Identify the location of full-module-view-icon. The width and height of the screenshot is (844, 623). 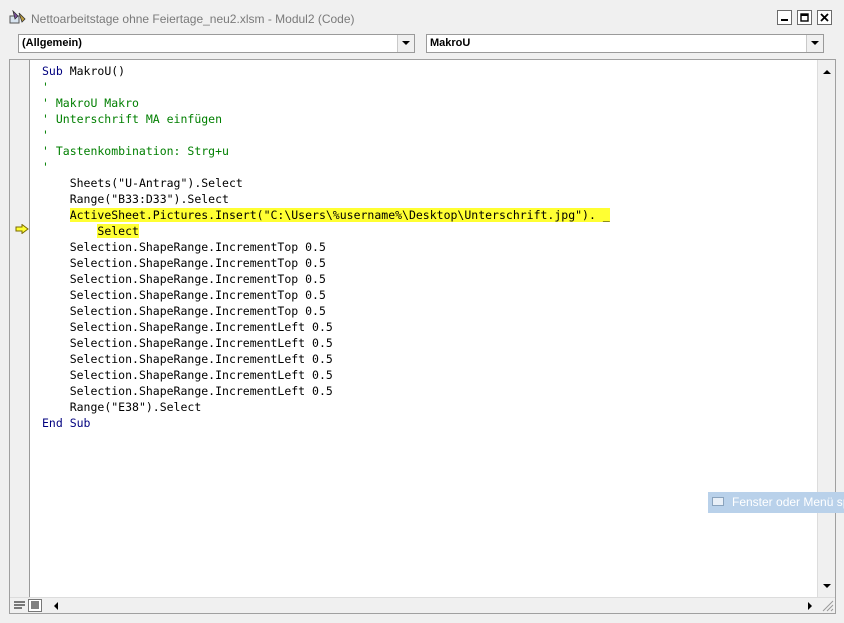
(35, 605).